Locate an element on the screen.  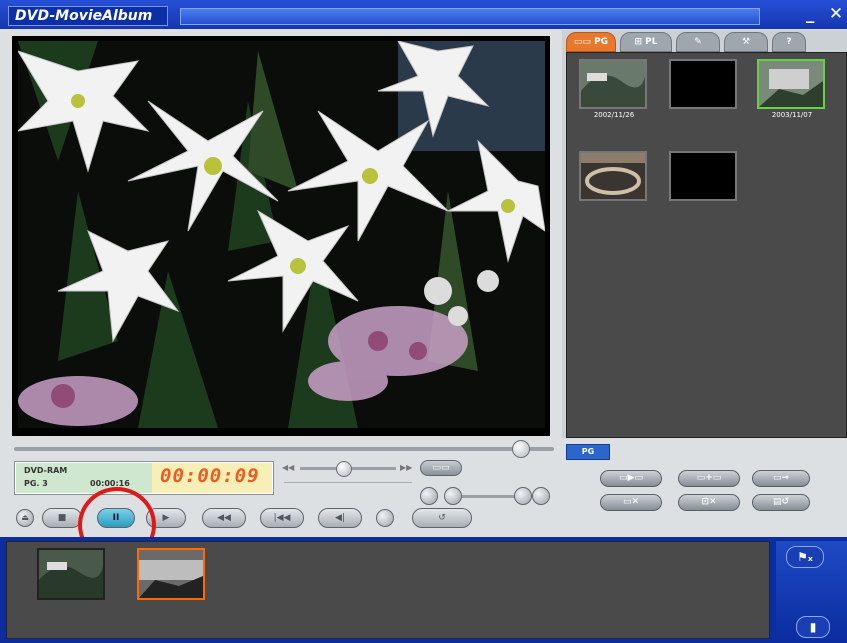
slow-icon: ◀◀ is located at coordinates (288, 467).